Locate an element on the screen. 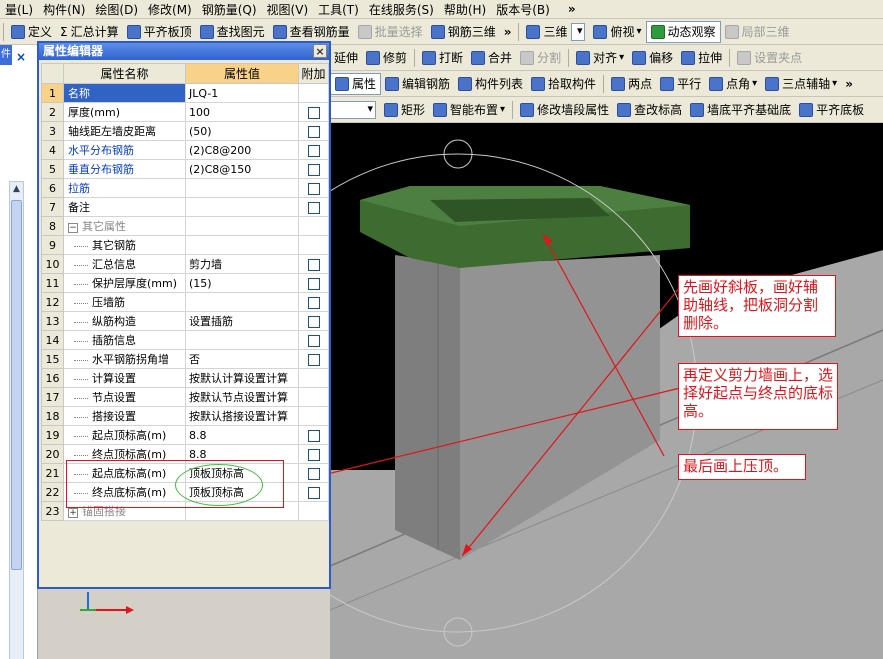 This screenshot has height=659, width=883. define-button: 定义 is located at coordinates (31, 32).